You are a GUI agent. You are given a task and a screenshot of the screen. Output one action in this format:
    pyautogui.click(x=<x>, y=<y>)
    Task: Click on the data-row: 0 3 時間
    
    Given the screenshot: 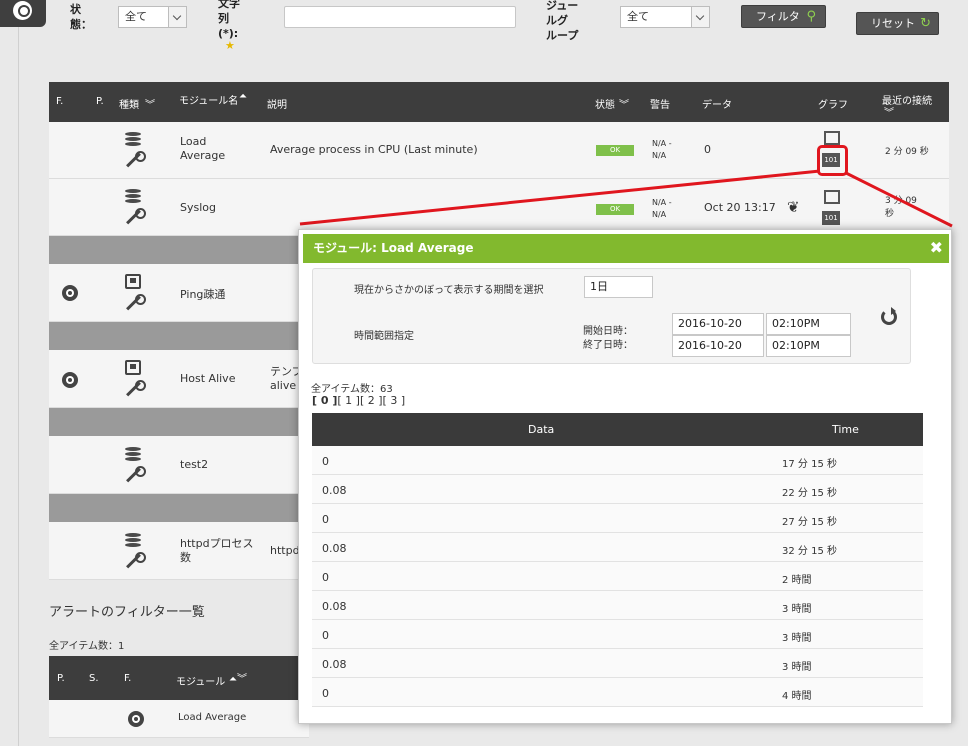 What is the action you would take?
    pyautogui.click(x=617, y=634)
    